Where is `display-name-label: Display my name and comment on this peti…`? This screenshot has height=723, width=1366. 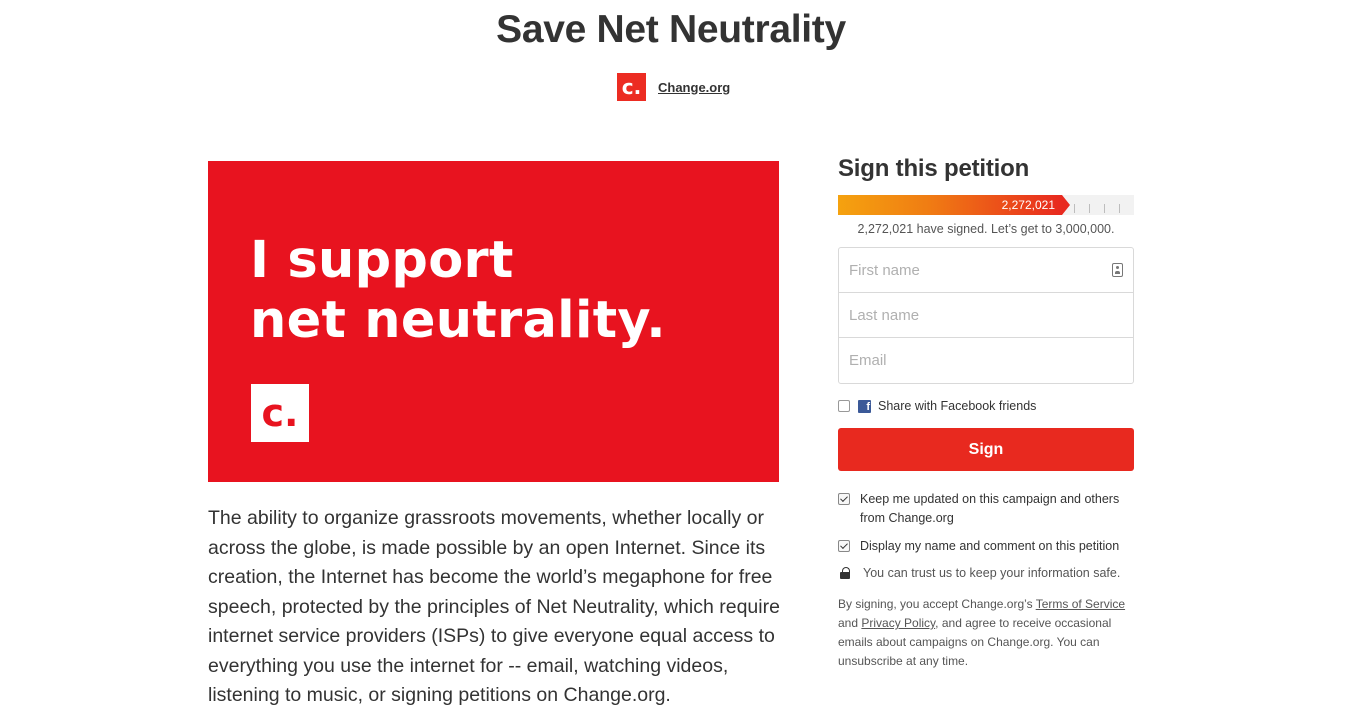 display-name-label: Display my name and comment on this peti… is located at coordinates (990, 546).